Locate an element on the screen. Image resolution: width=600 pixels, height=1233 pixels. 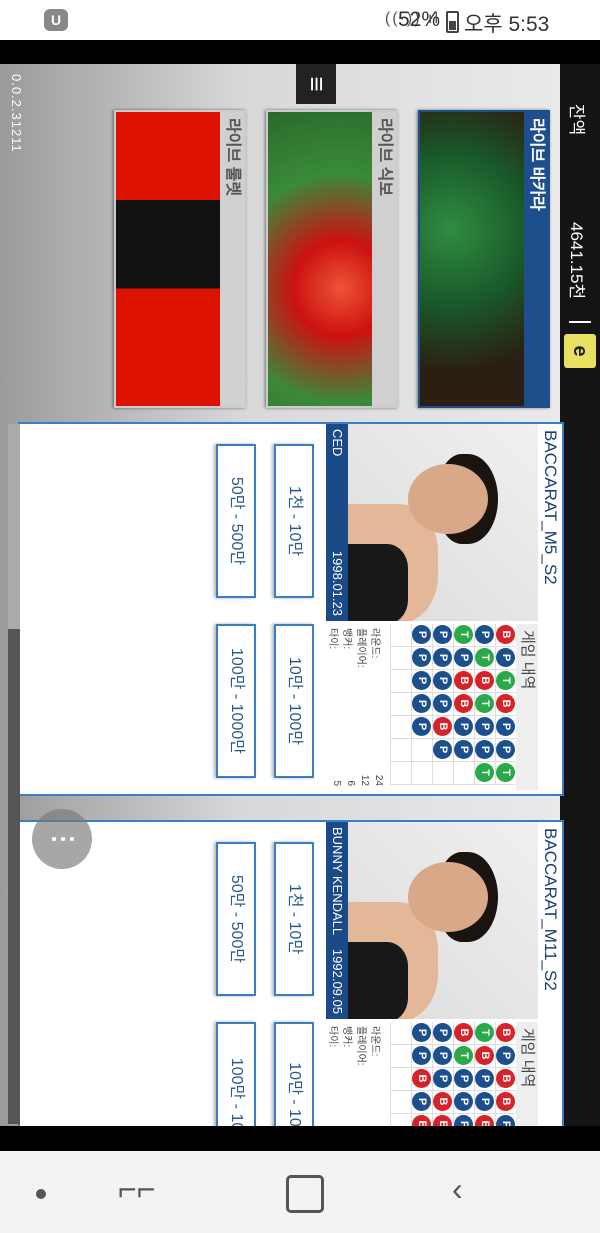
back-icon: ‹ is located at coordinates (457, 1189).